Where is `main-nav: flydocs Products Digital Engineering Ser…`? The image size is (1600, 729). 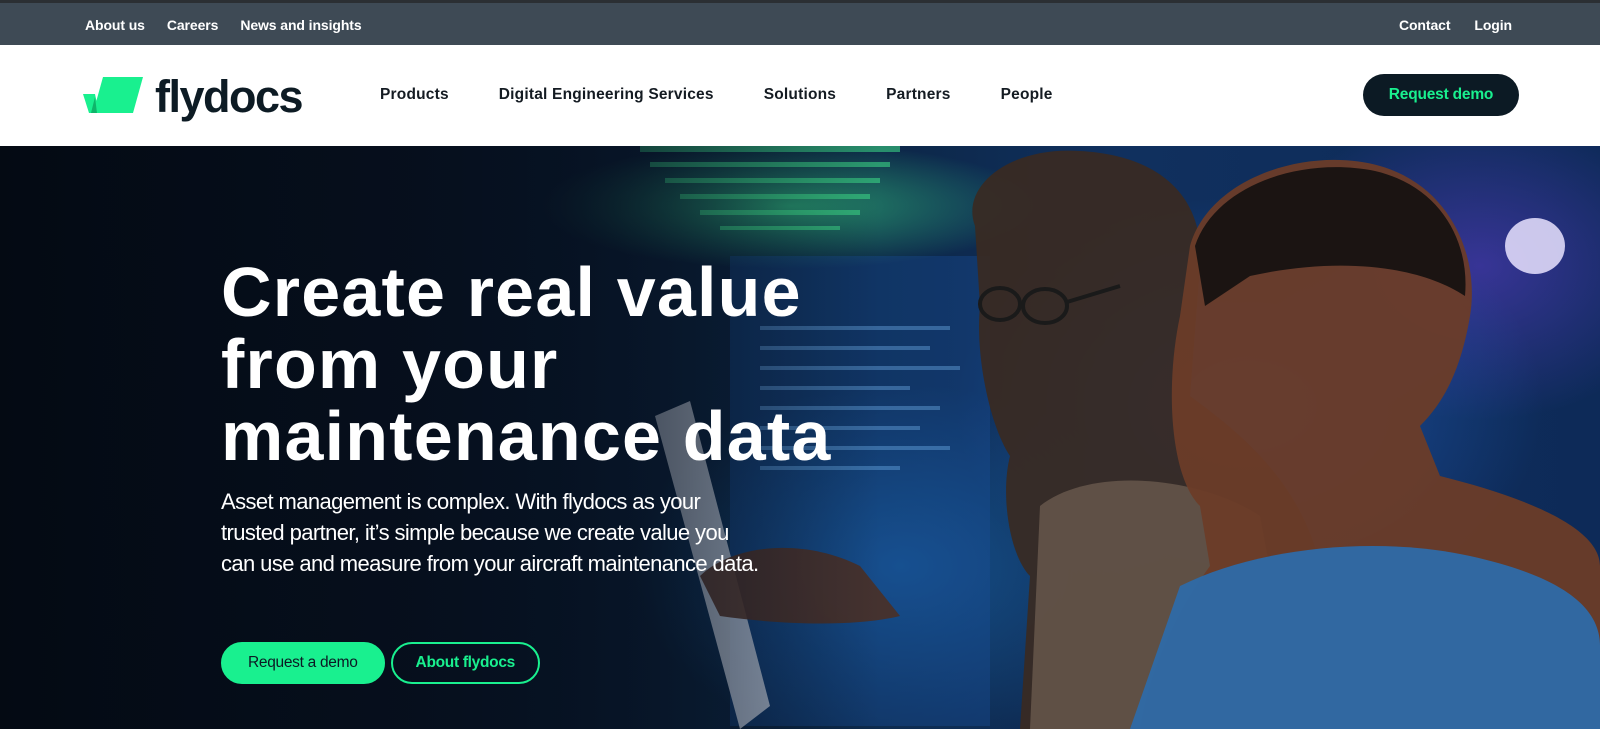
main-nav: flydocs Products Digital Engineering Ser… is located at coordinates (800, 95).